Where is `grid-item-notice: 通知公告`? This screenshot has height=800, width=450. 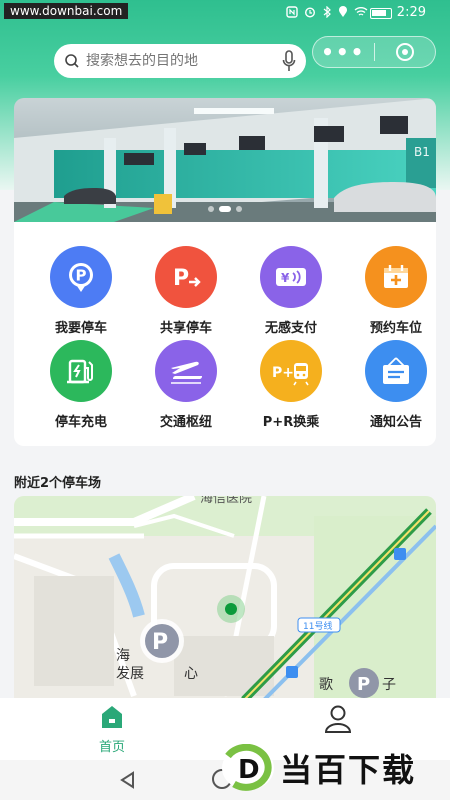 grid-item-notice: 通知公告 is located at coordinates (396, 385).